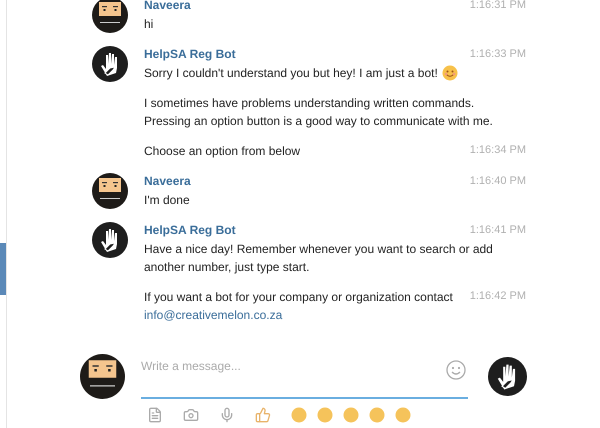  I want to click on message-time: 1:16:40 PM, so click(498, 181).